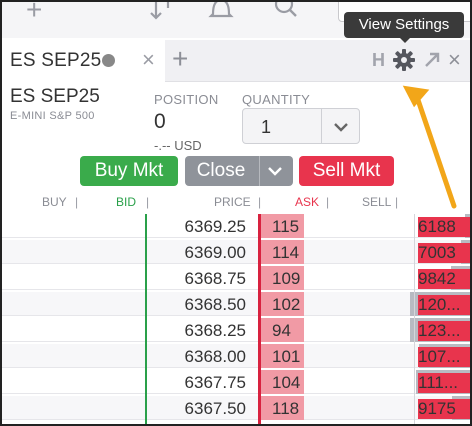 The image size is (472, 426). I want to click on ladder-row: 6367.50 118 9175, so click(236, 408).